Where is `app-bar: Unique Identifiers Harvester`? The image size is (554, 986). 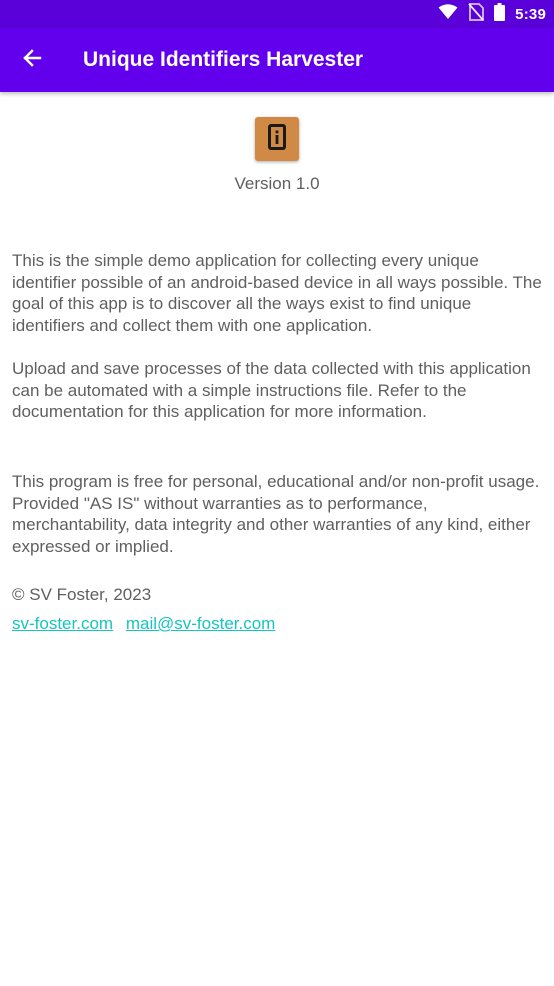 app-bar: Unique Identifiers Harvester is located at coordinates (277, 60).